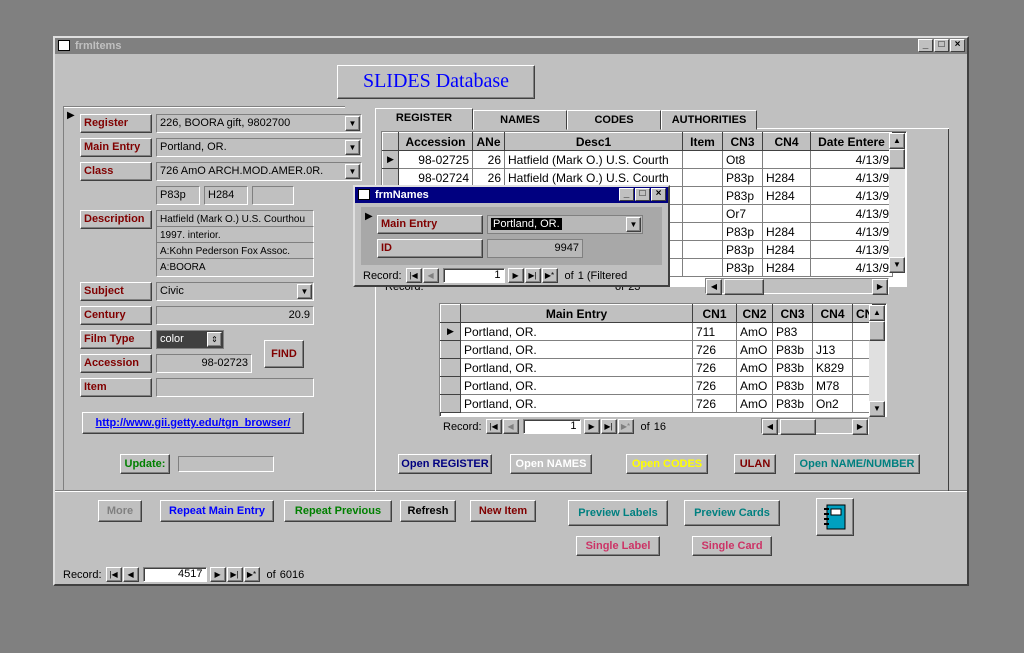  Describe the element at coordinates (667, 464) in the screenshot. I see `open-codes-button: Open CODES` at that location.